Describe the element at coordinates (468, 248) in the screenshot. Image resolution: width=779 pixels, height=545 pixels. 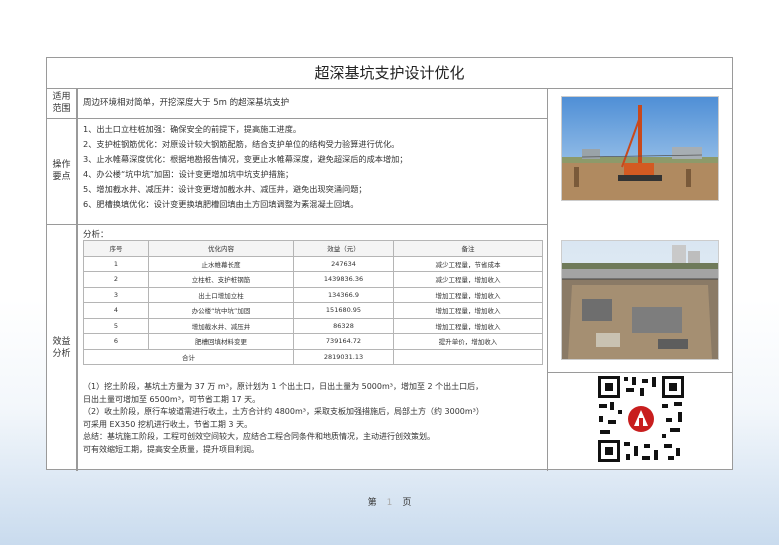
I see `col-header-note: 备注` at that location.